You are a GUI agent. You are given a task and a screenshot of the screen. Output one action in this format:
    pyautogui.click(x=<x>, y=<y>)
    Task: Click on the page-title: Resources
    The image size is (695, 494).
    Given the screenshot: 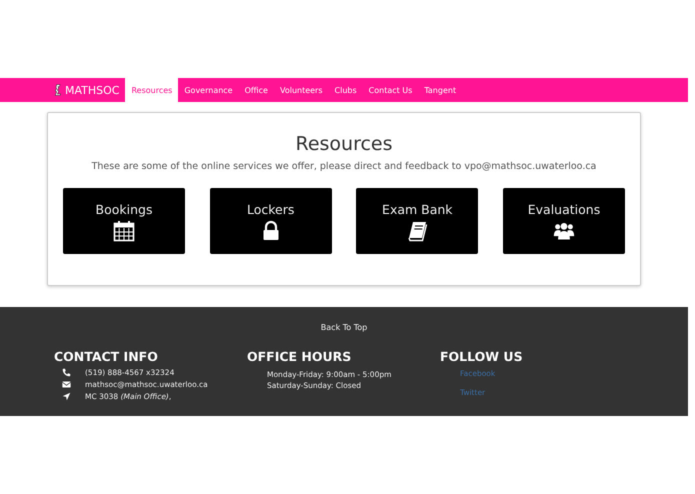 What is the action you would take?
    pyautogui.click(x=344, y=144)
    